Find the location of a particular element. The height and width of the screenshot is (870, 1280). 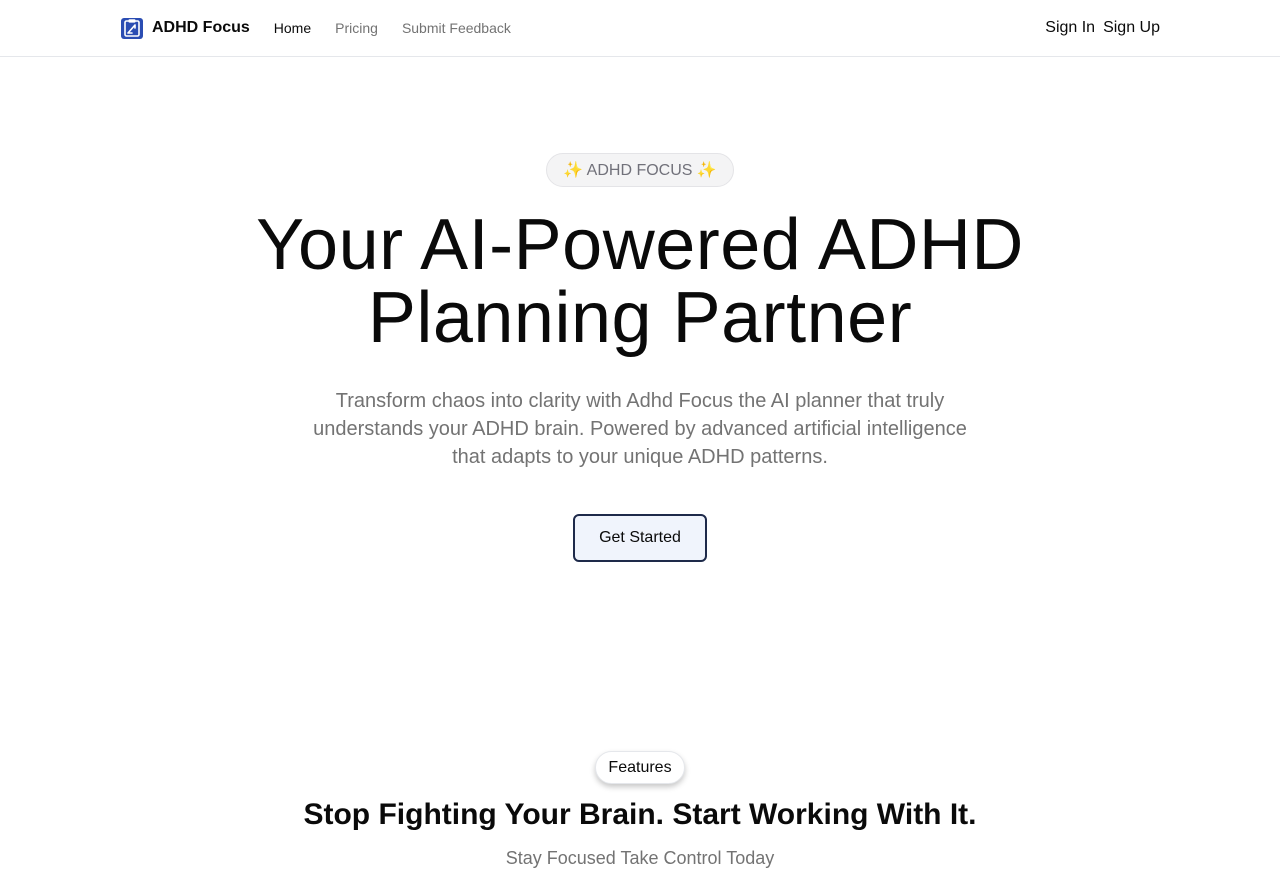

hero-title-line-2: Planning Partner is located at coordinates (640, 318).